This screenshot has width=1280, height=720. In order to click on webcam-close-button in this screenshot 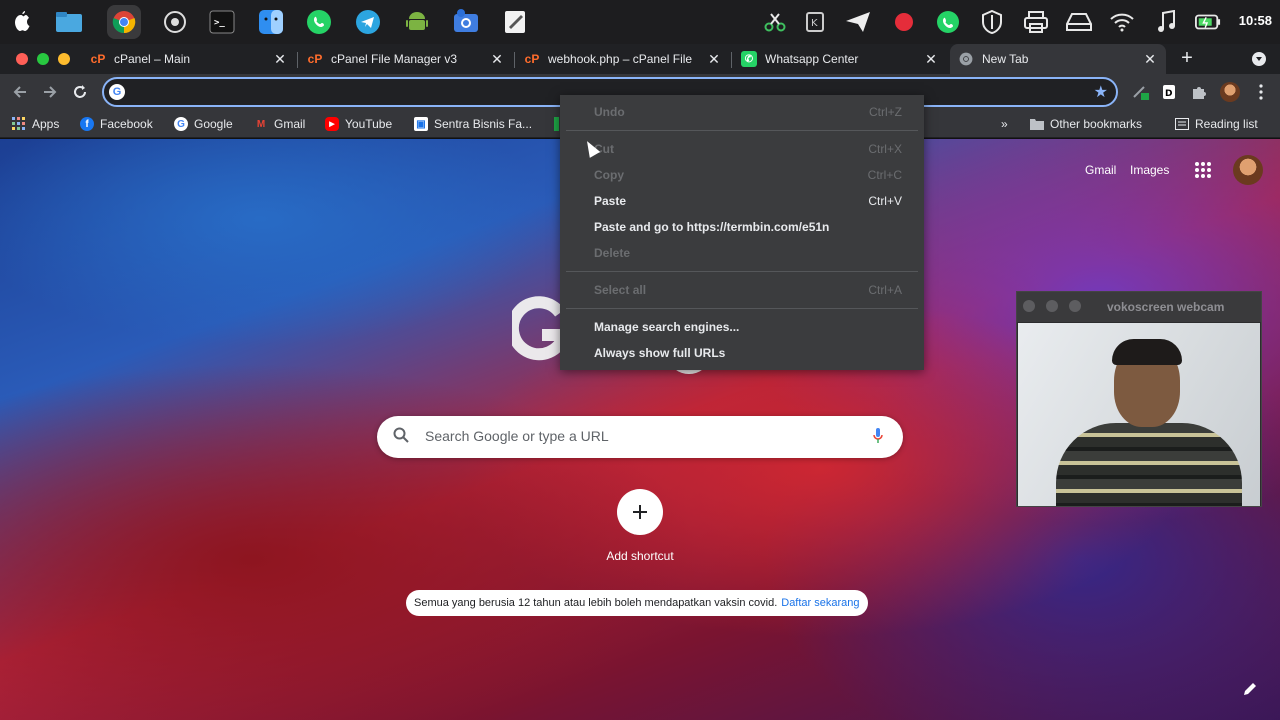, I will do `click(1029, 306)`.